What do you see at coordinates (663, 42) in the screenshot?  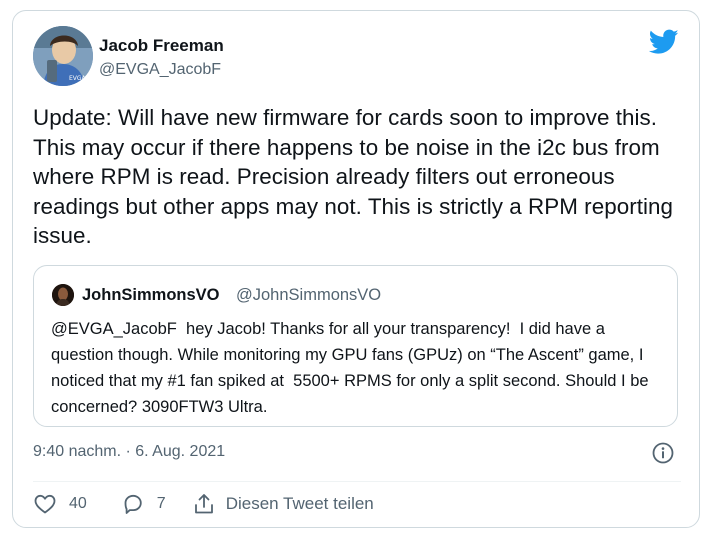 I see `twitter-logo-icon` at bounding box center [663, 42].